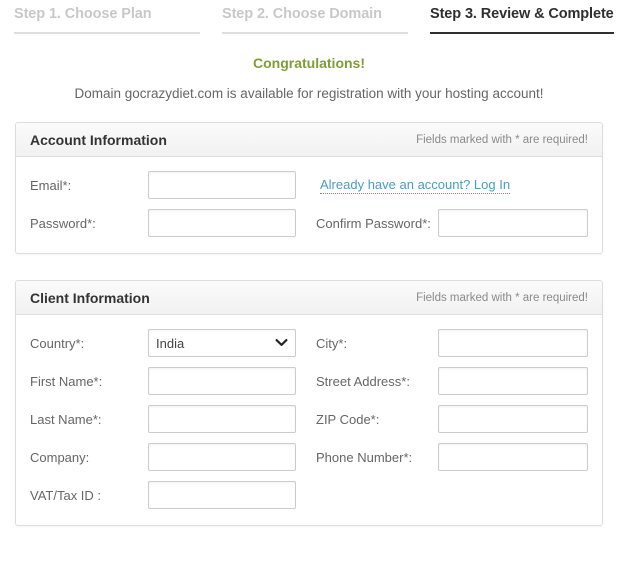 The image size is (618, 566). Describe the element at coordinates (222, 223) in the screenshot. I see `password-input` at that location.